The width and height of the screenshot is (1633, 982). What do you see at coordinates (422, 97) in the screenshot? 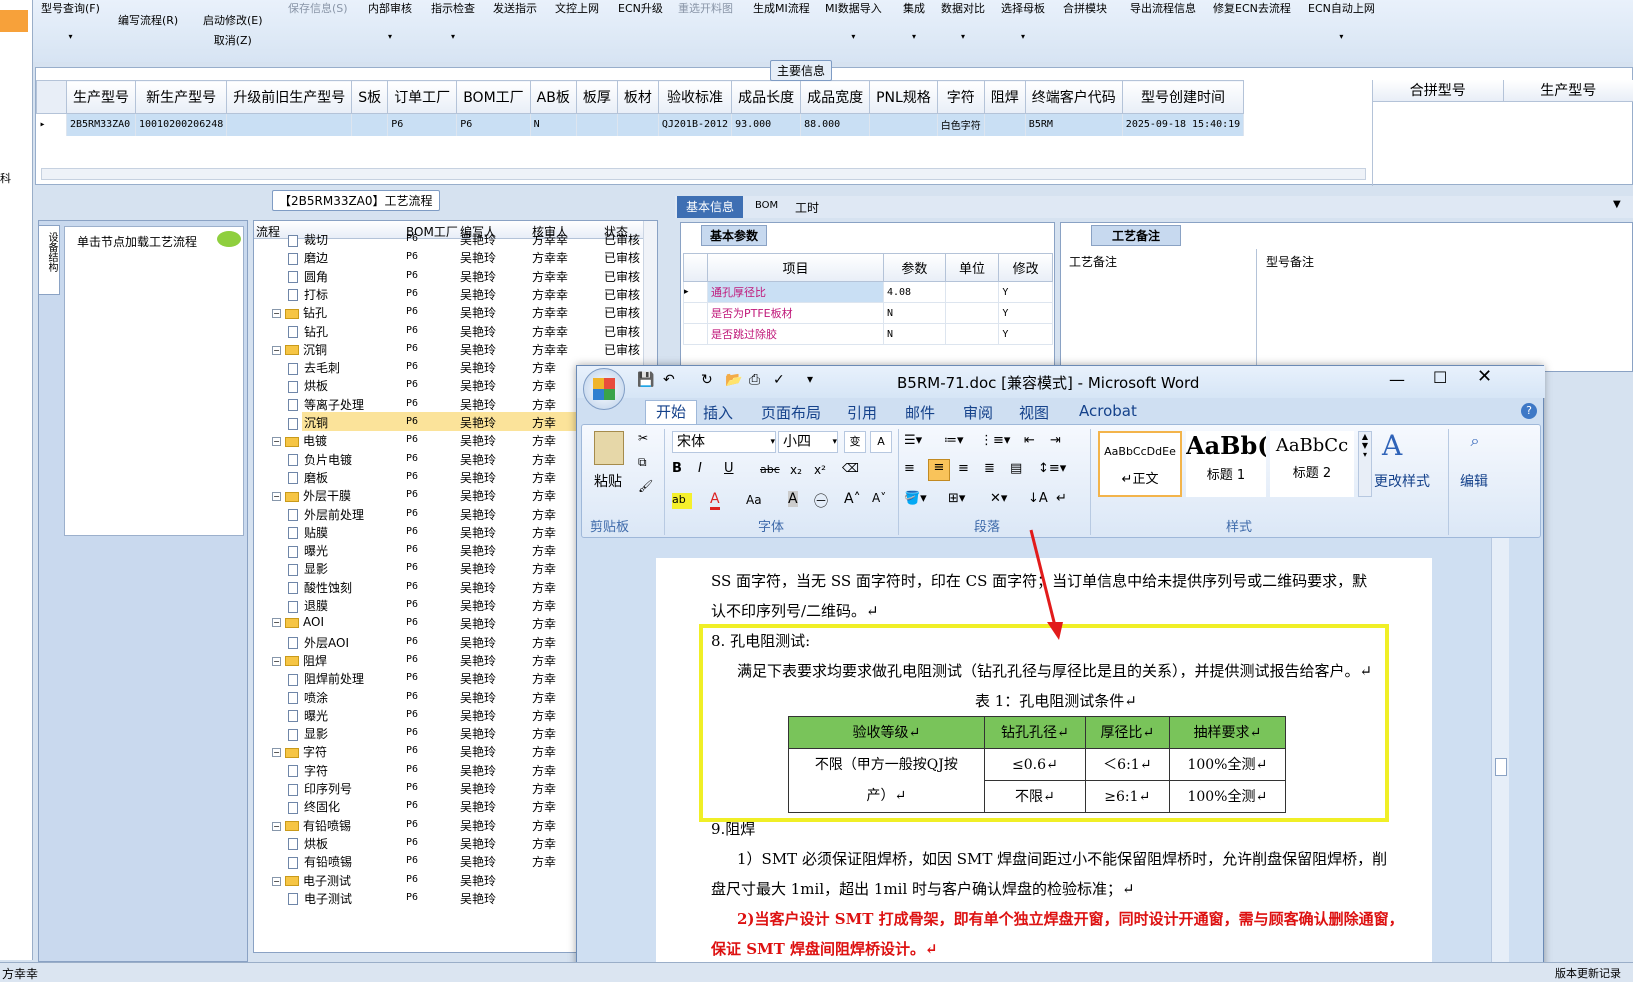
I see `column-header: 订单工厂` at bounding box center [422, 97].